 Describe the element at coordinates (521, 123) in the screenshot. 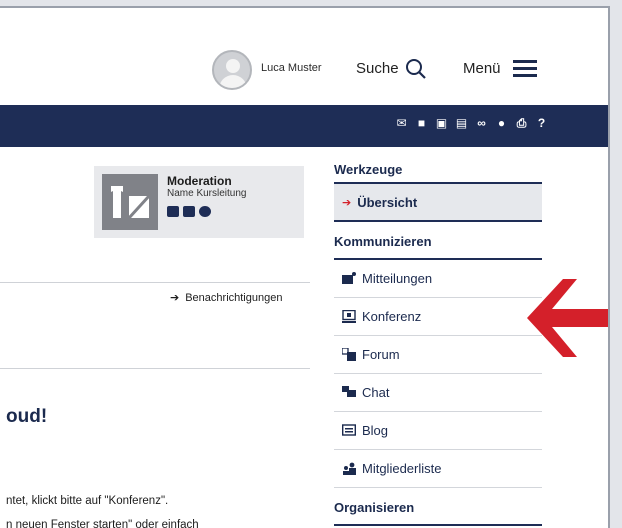

I see `print-icon: ⎙` at that location.